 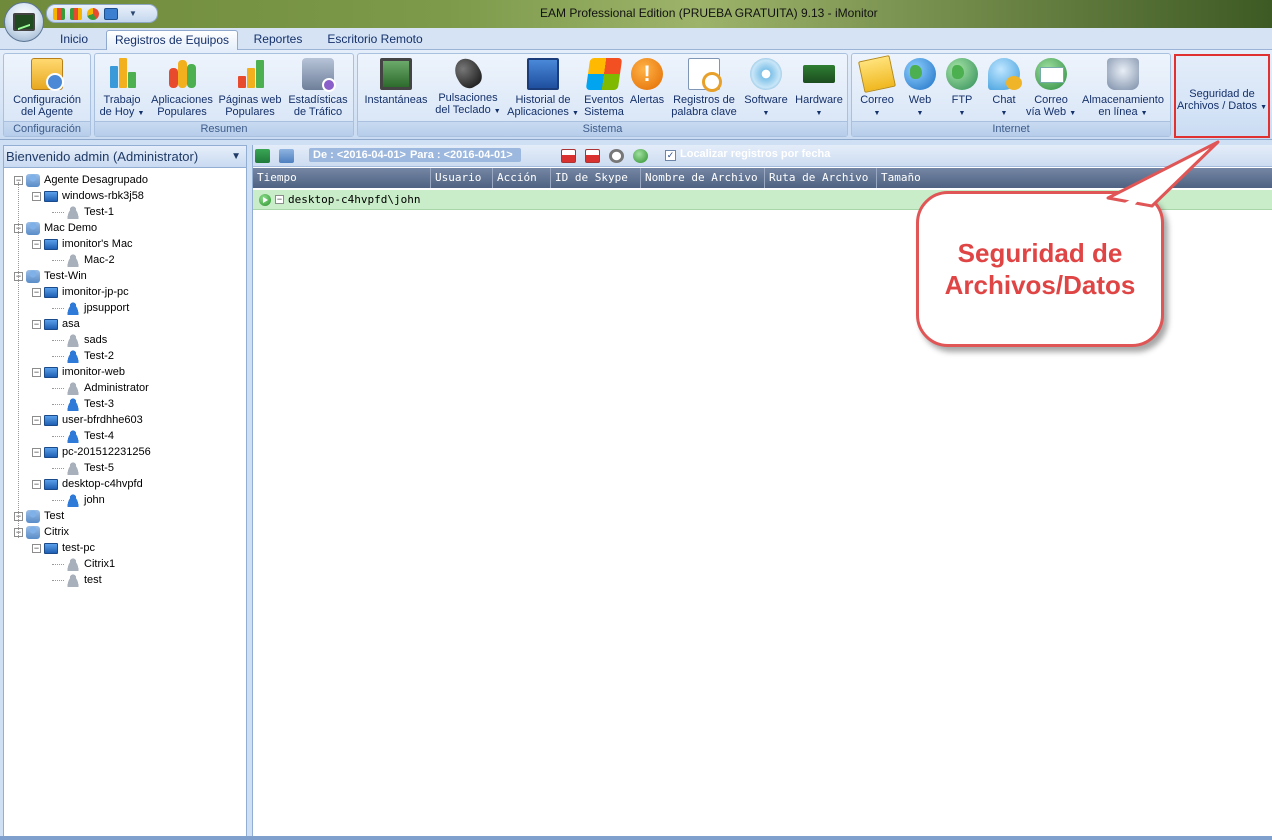 I want to click on trabajo-de-hoy-button: Trabajo de Hoy ▼, so click(x=122, y=89).